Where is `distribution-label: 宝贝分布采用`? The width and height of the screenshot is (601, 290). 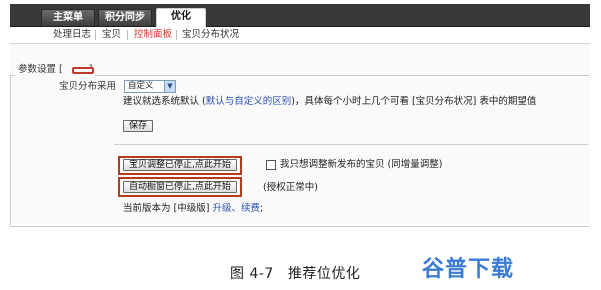
distribution-label: 宝贝分布采用 is located at coordinates (88, 86).